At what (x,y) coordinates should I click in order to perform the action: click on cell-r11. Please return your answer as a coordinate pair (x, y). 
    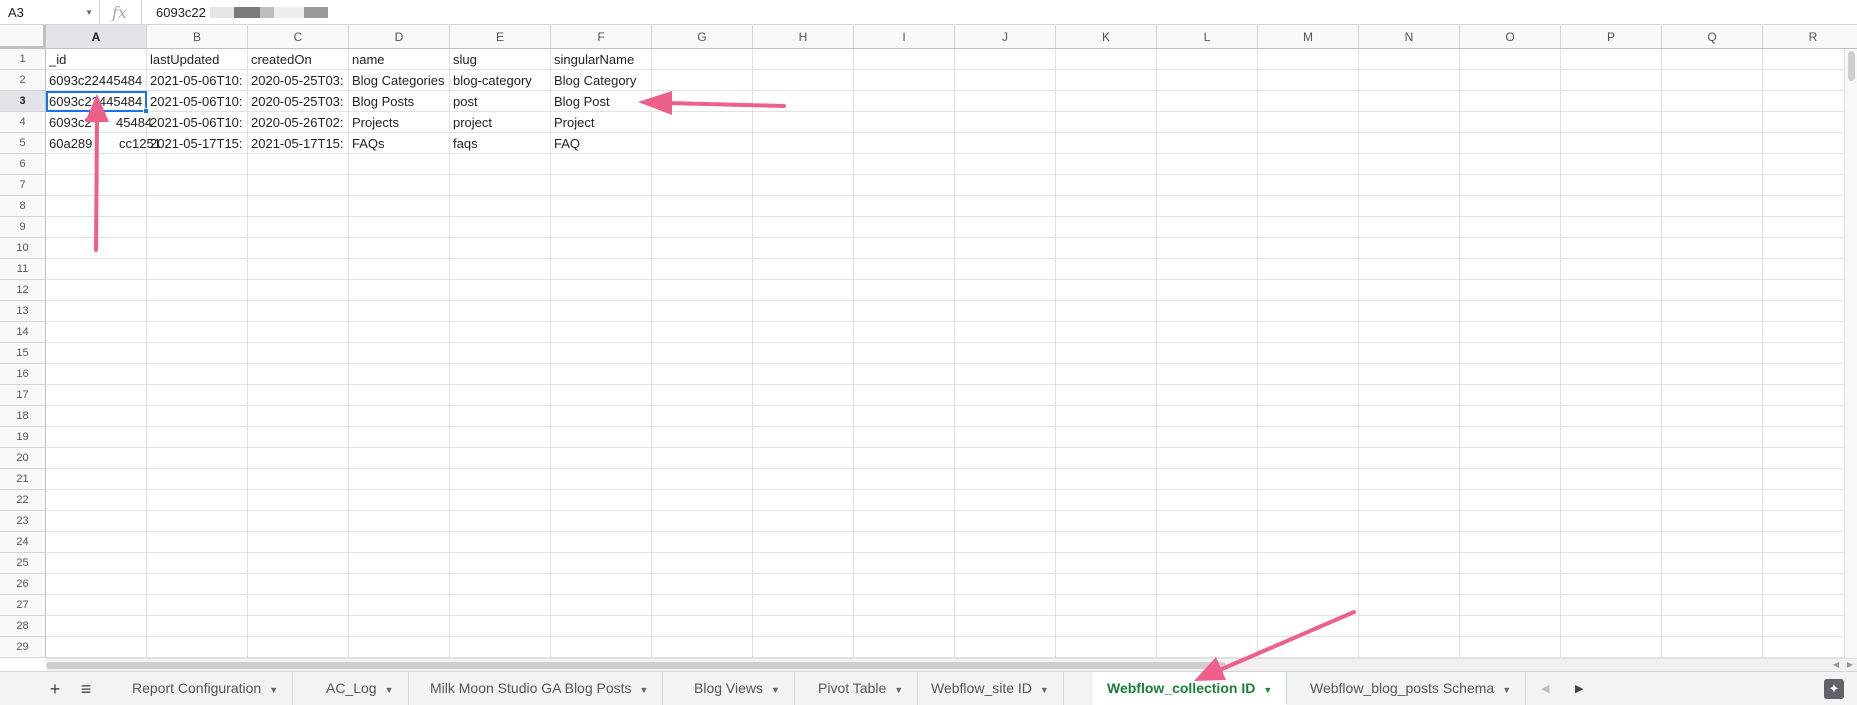
    Looking at the image, I should click on (1810, 269).